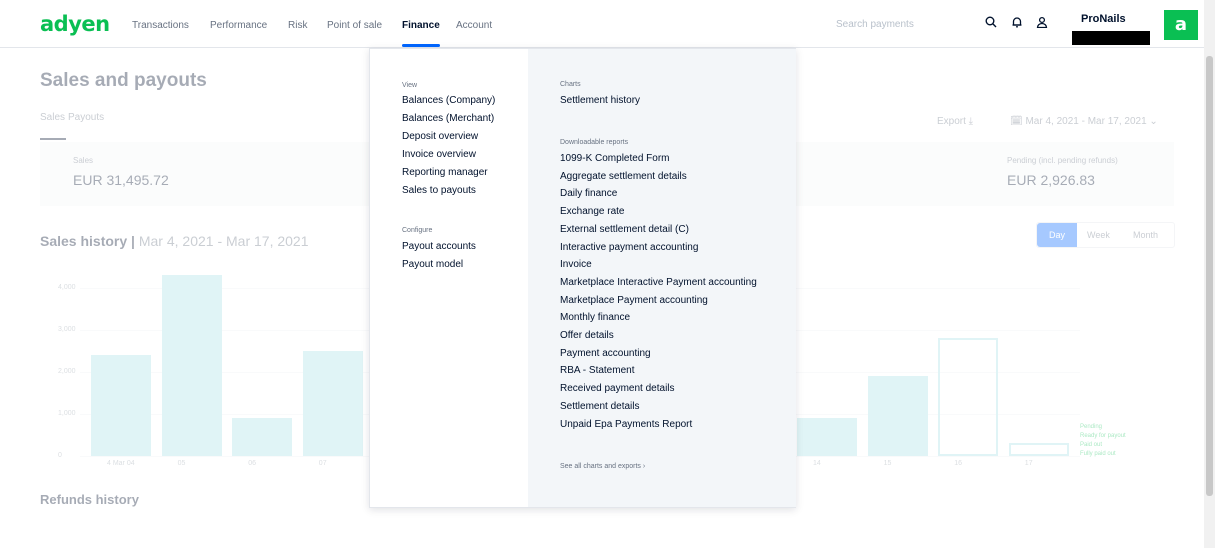 The image size is (1215, 548). What do you see at coordinates (181, 463) in the screenshot?
I see `x-axis-tick: 05` at bounding box center [181, 463].